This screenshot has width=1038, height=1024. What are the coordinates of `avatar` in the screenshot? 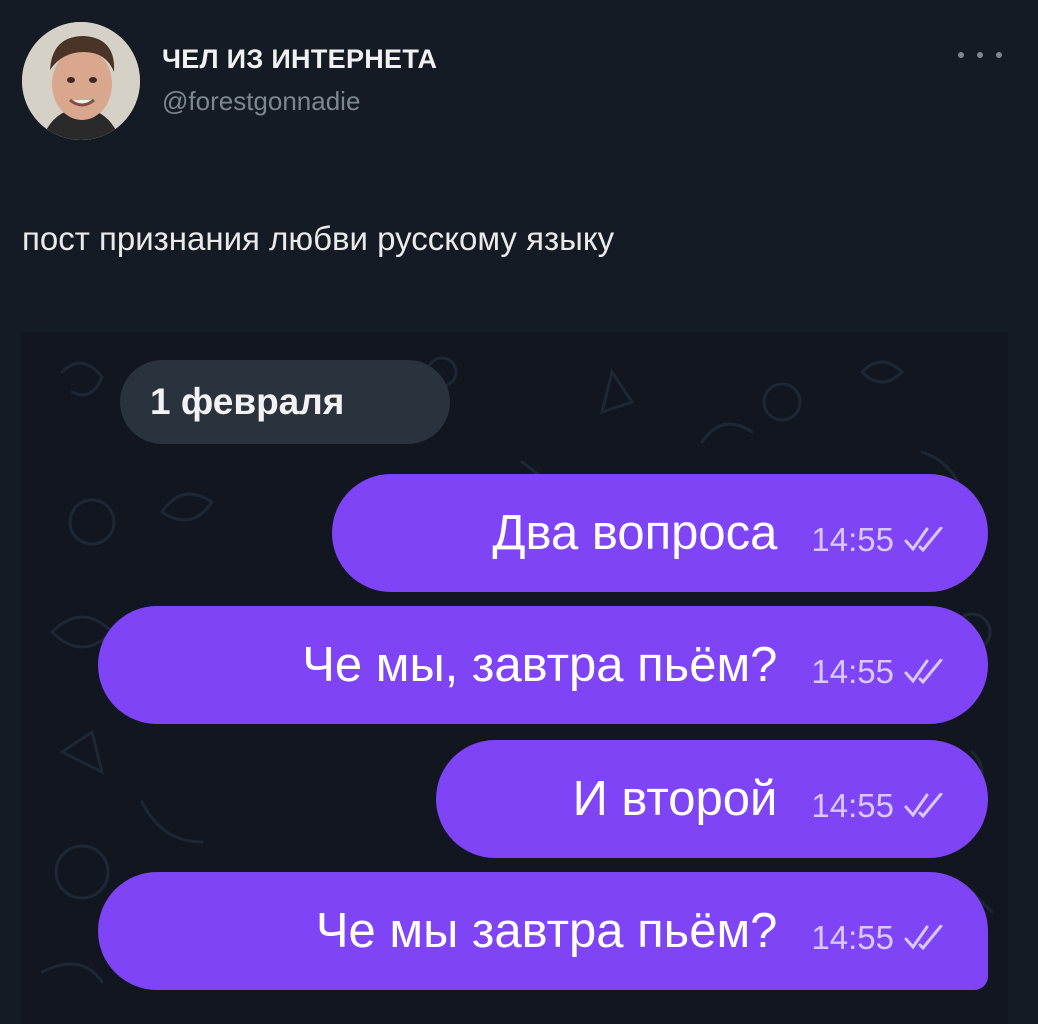 It's located at (81, 81).